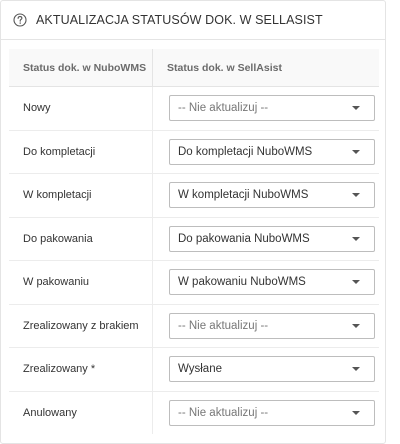 This screenshot has height=444, width=400. Describe the element at coordinates (20, 20) in the screenshot. I see `help-circle-icon` at that location.